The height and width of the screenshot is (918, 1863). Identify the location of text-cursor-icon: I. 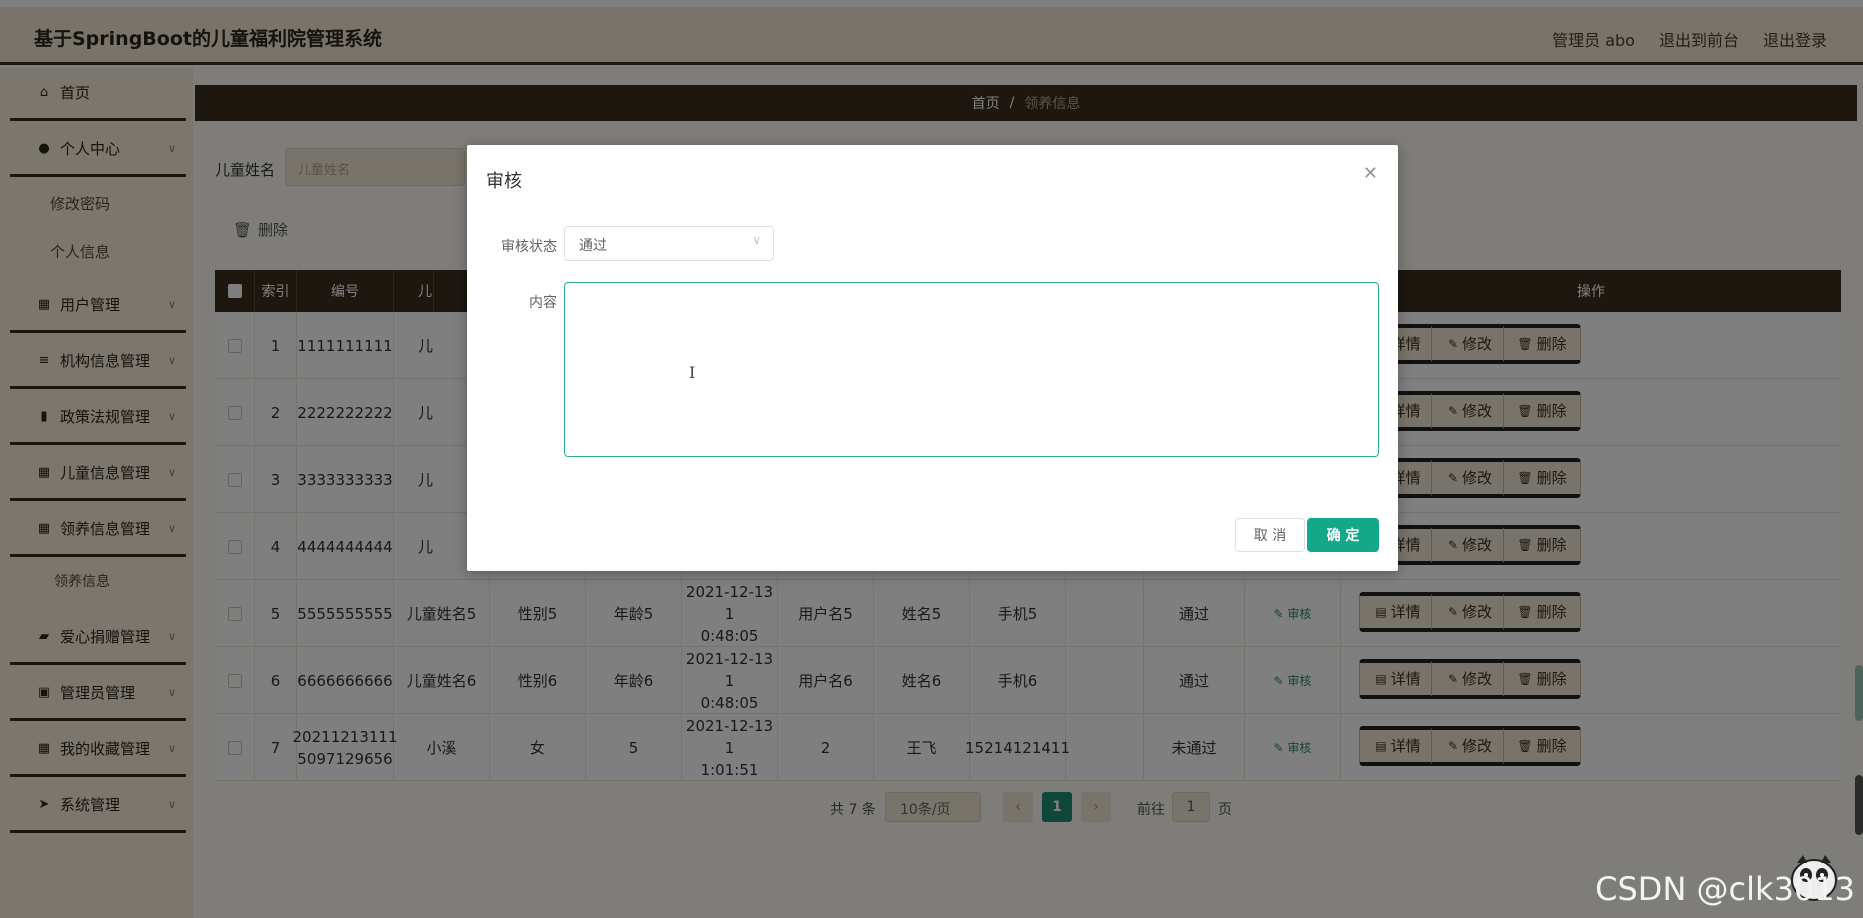
(692, 372).